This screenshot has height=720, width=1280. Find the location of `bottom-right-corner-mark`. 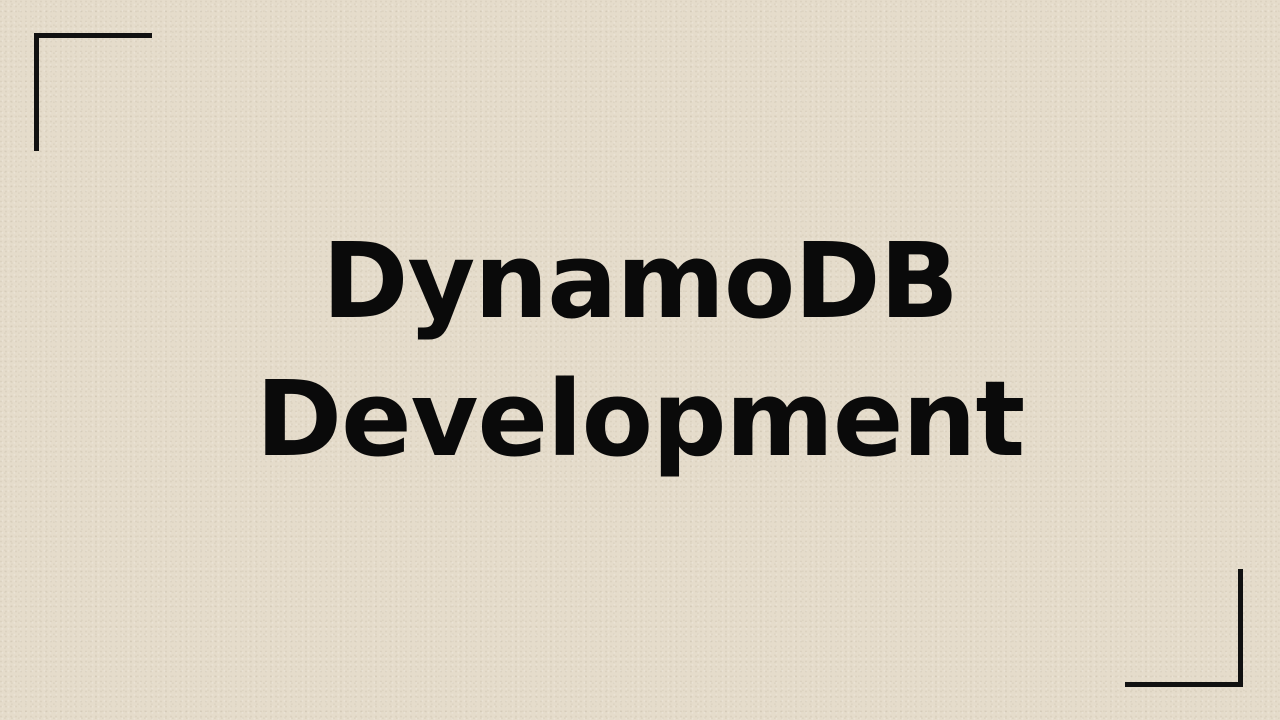

bottom-right-corner-mark is located at coordinates (1184, 628).